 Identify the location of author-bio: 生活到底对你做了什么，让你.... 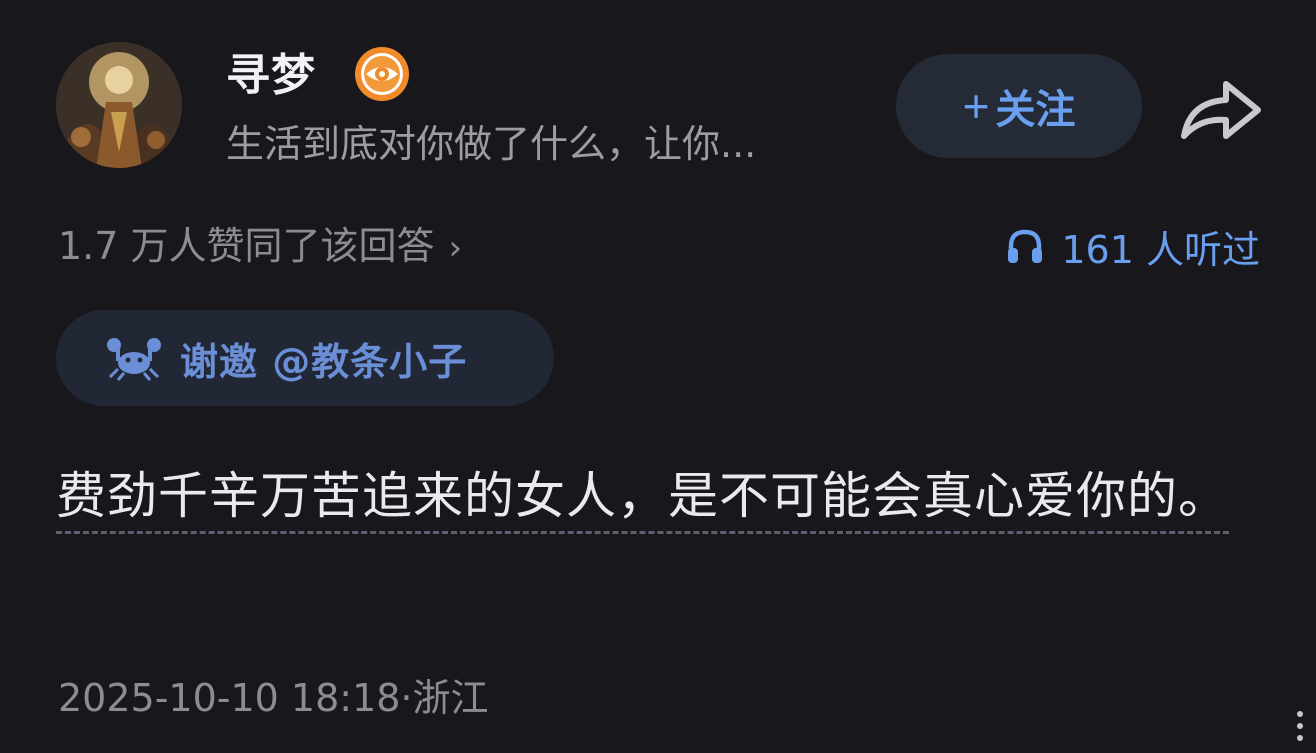
(491, 144).